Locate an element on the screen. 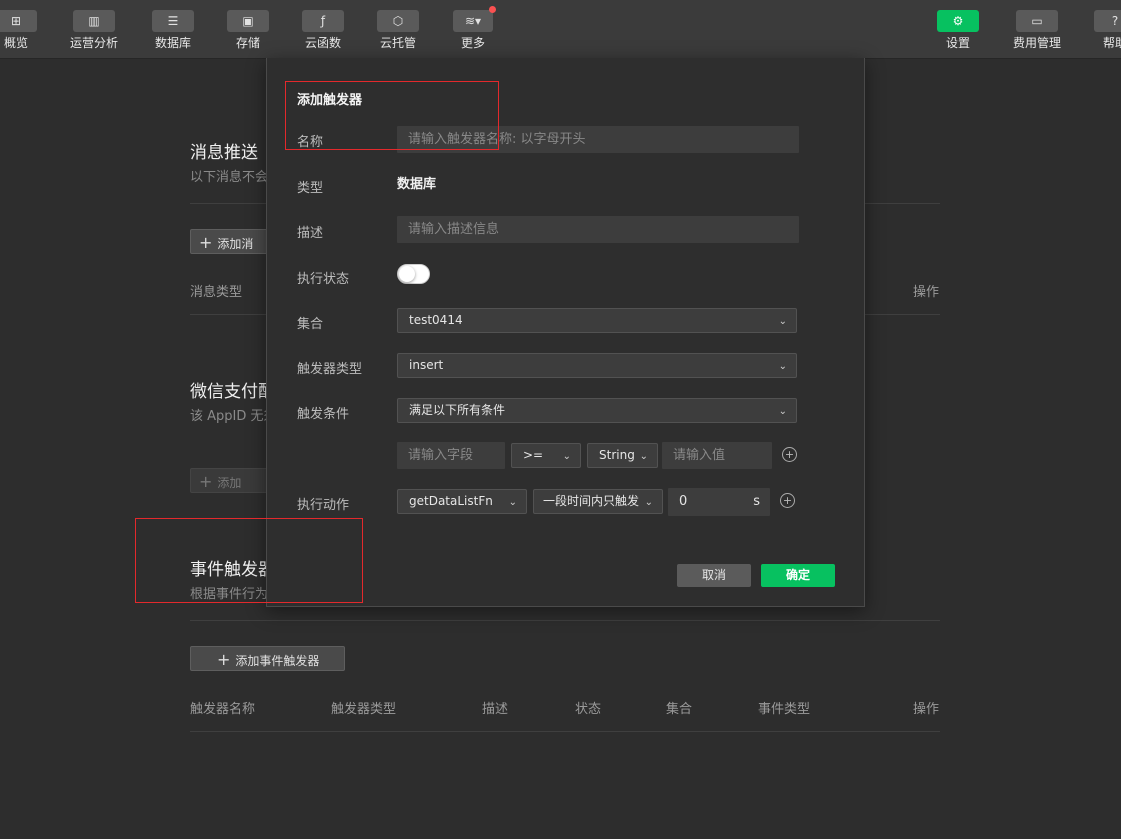  collection-label: 集合 is located at coordinates (310, 324).